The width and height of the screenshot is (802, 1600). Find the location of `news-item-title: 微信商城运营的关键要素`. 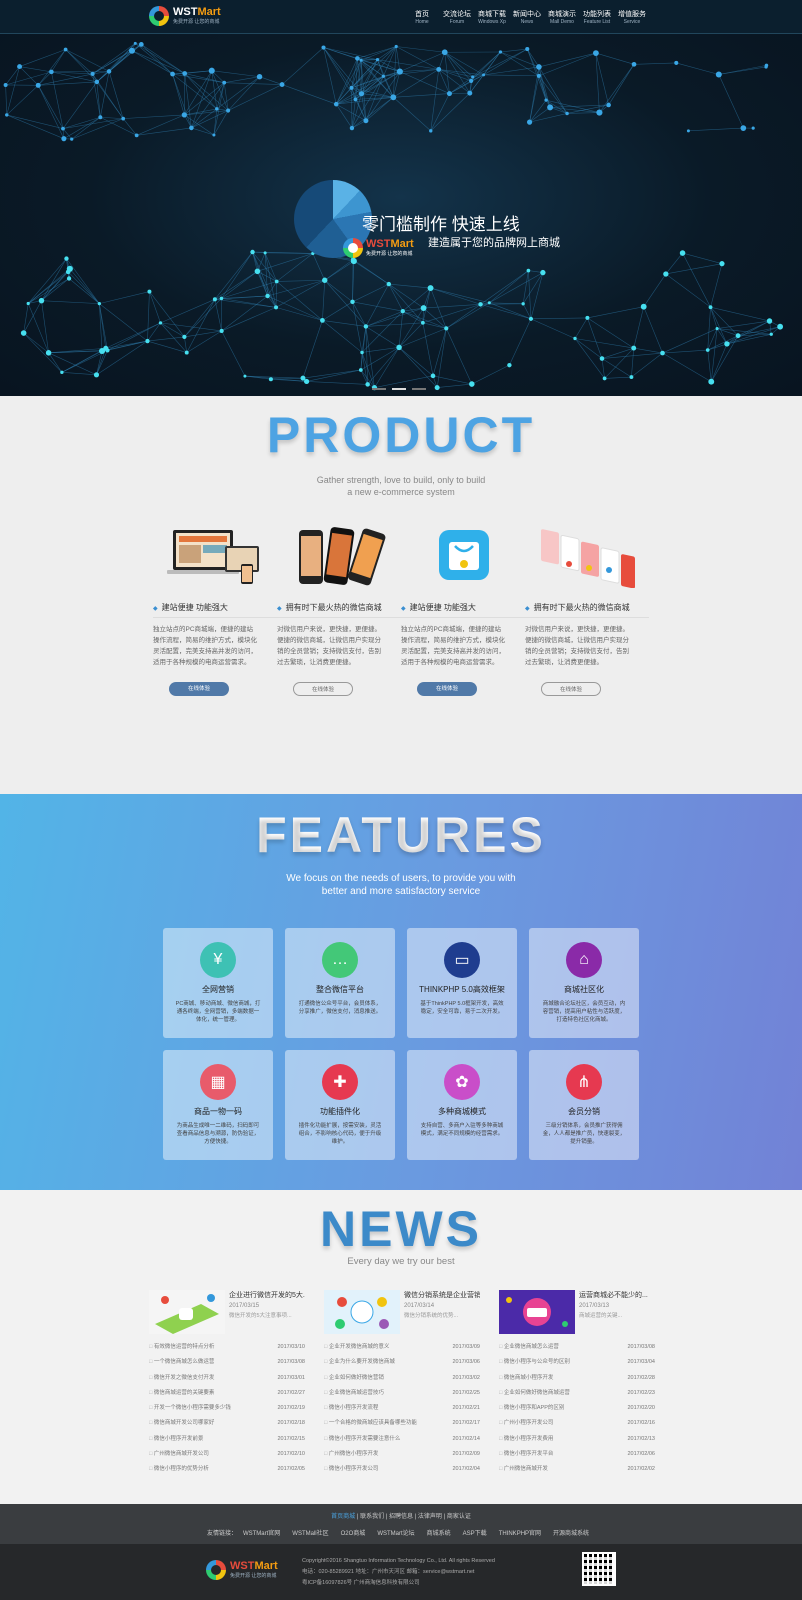

news-item-title: 微信商城运营的关键要素 is located at coordinates (208, 1393).